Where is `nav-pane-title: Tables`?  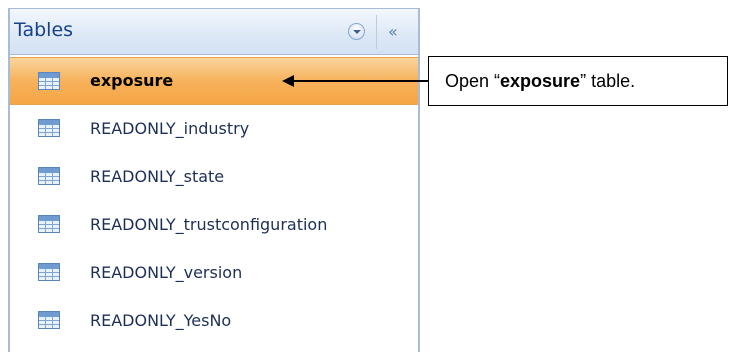
nav-pane-title: Tables is located at coordinates (43, 30).